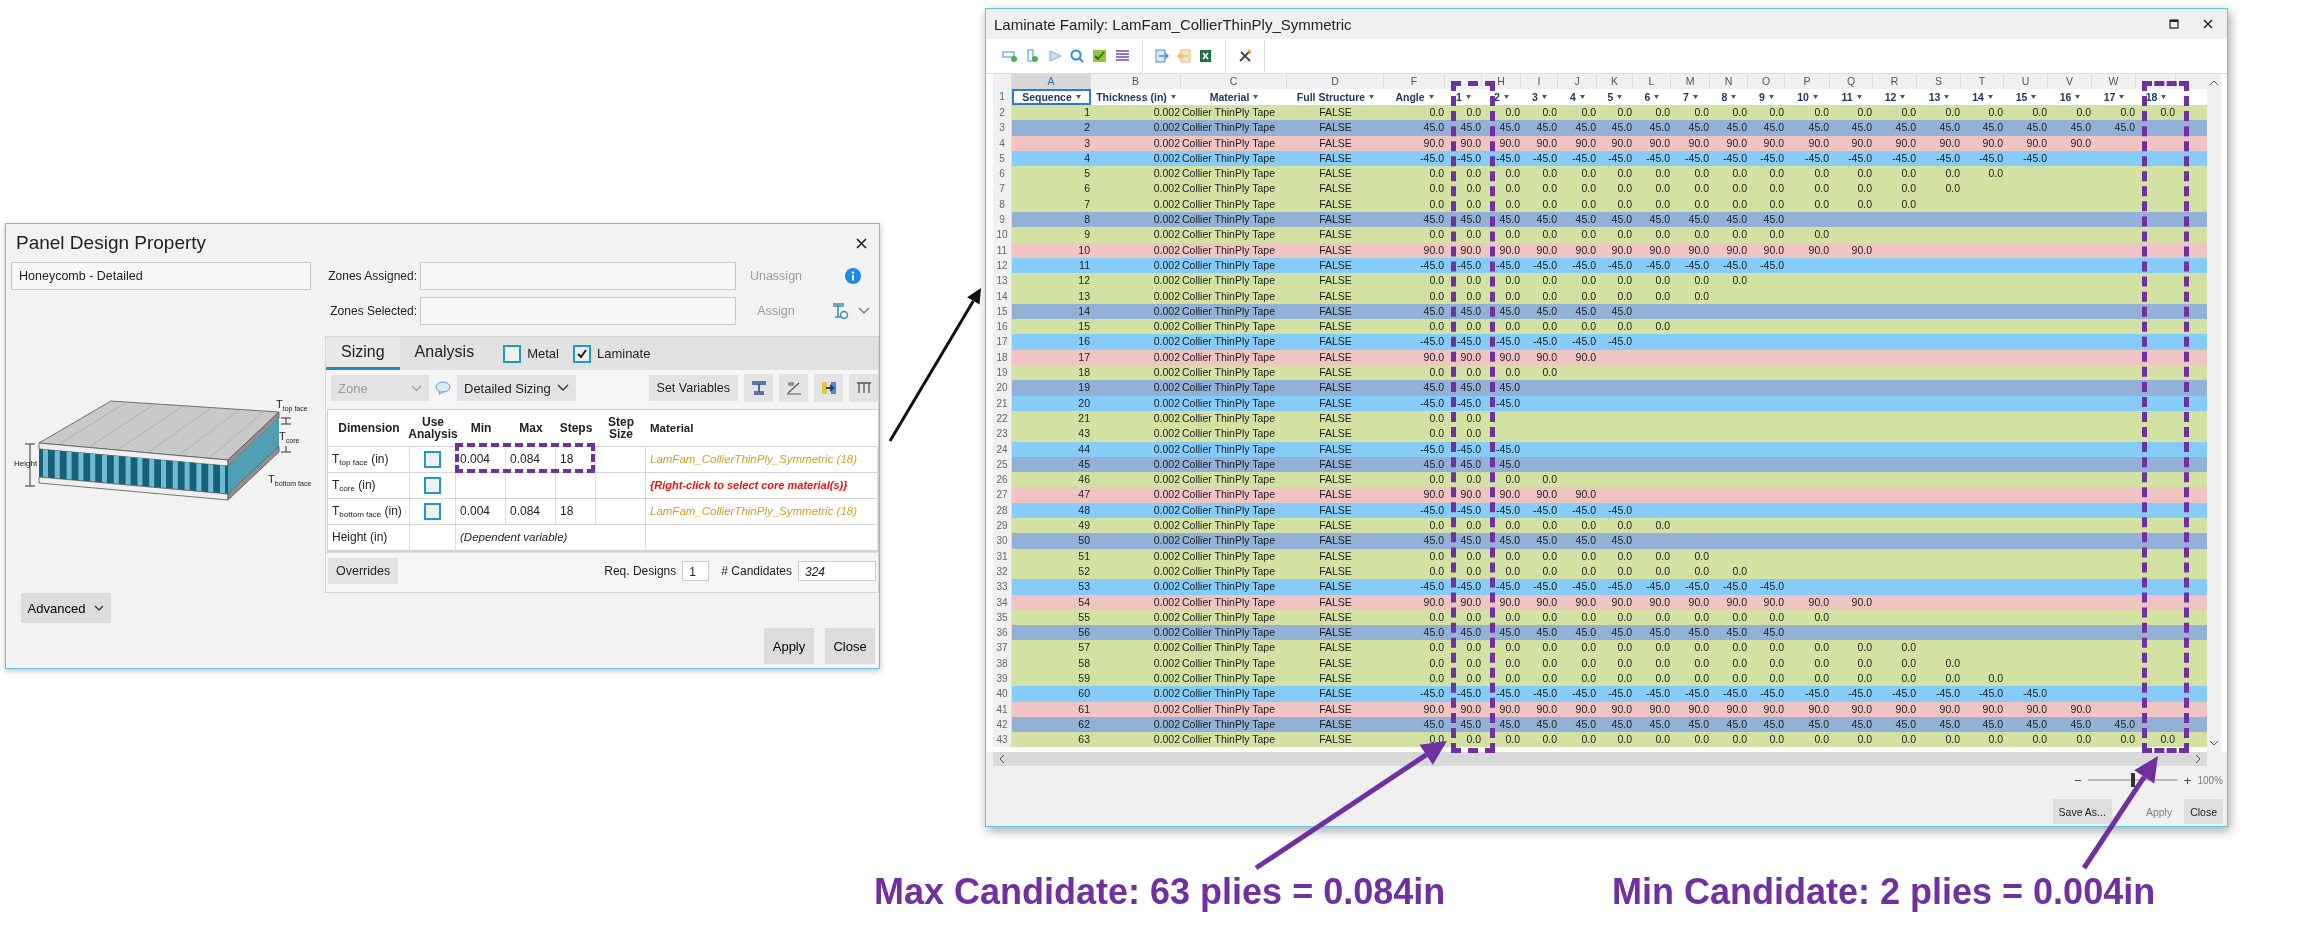 The height and width of the screenshot is (926, 2303). What do you see at coordinates (1609, 388) in the screenshot?
I see `table-row: 19 0.002 Collier ThinPly Tape FALSE 45.0 45.0 45.0` at bounding box center [1609, 388].